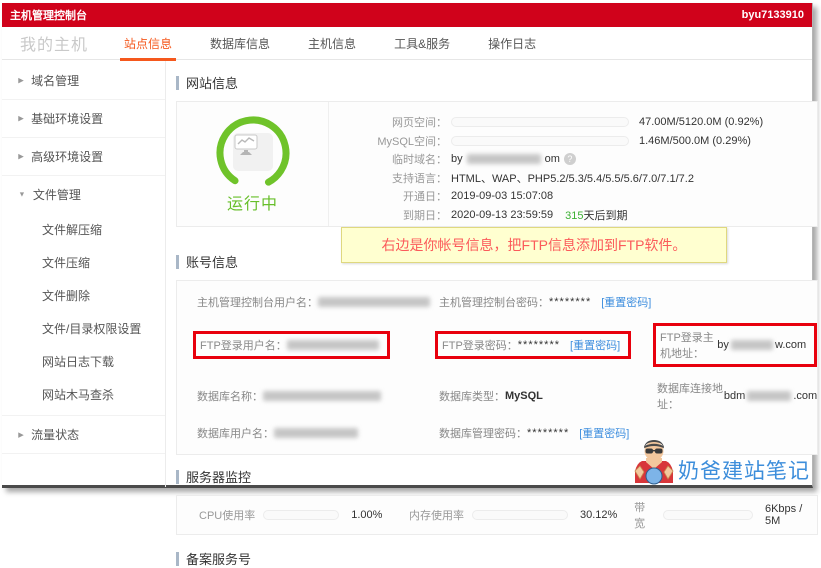 Image resolution: width=821 pixels, height=568 pixels. I want to click on temp-domain-row: 临时域名： by om ?, so click(573, 159).